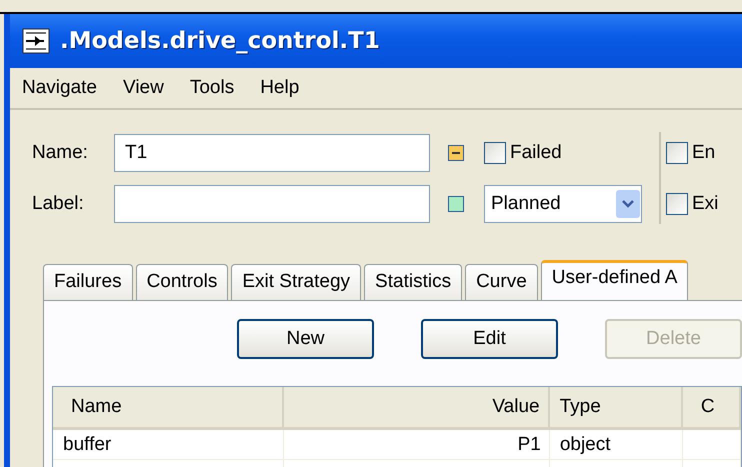  What do you see at coordinates (272, 153) in the screenshot?
I see `name-field: T1` at bounding box center [272, 153].